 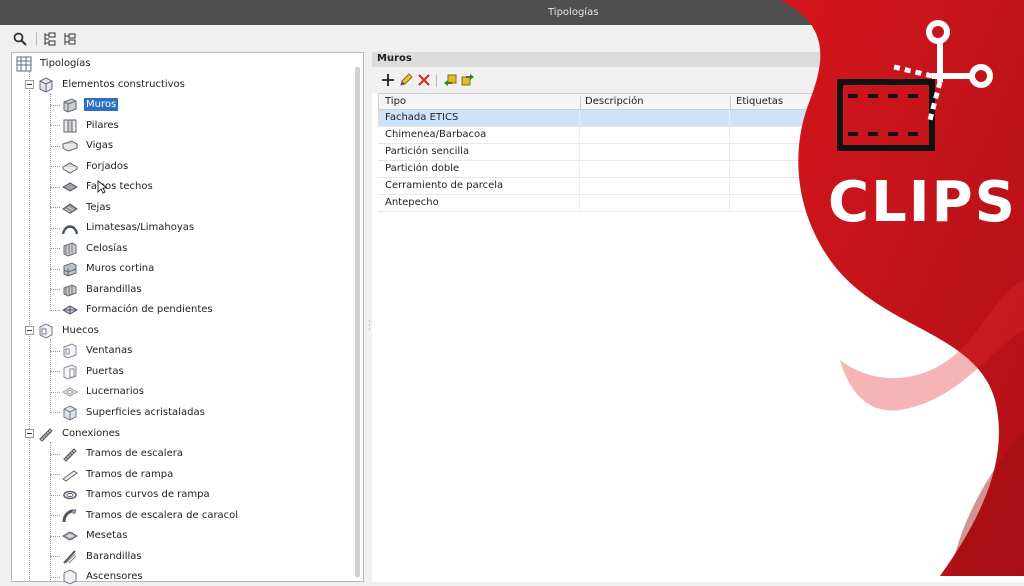 I want to click on row-tipo: Fachada ETICS, so click(x=422, y=117).